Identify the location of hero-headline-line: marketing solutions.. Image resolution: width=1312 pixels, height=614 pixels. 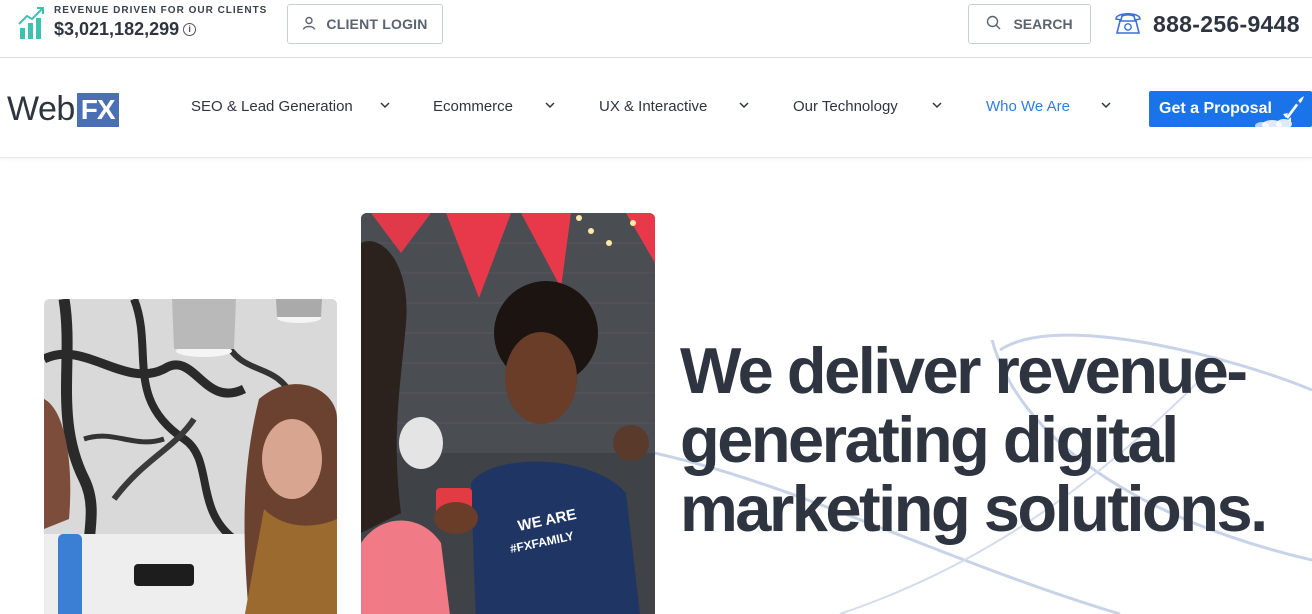
(974, 508).